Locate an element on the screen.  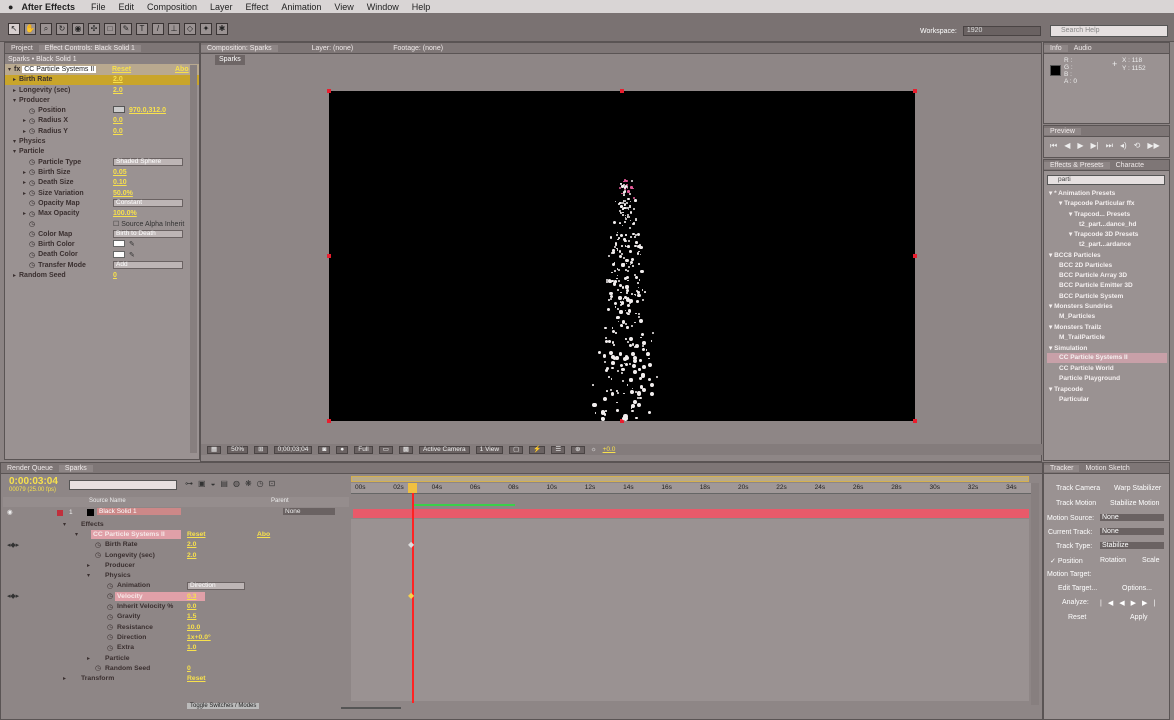
stabilize-motion-button: Stabilize Motion is located at coordinates (1134, 503).